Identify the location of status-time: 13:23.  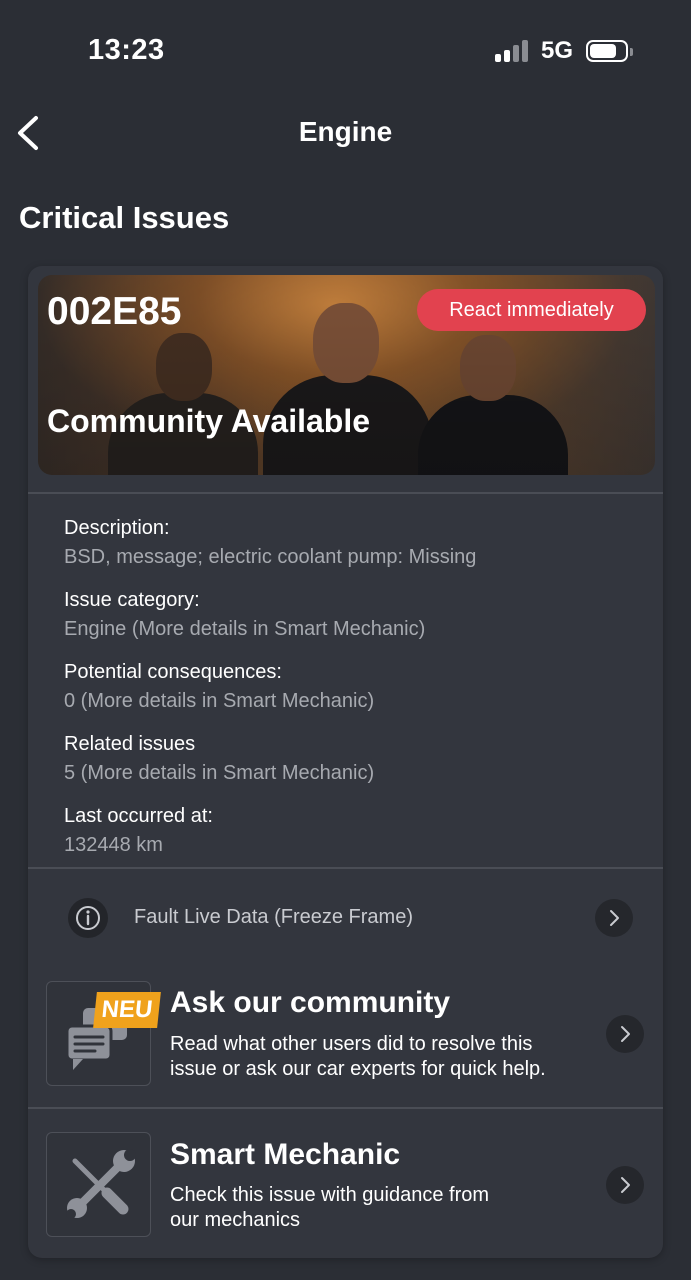
(126, 50).